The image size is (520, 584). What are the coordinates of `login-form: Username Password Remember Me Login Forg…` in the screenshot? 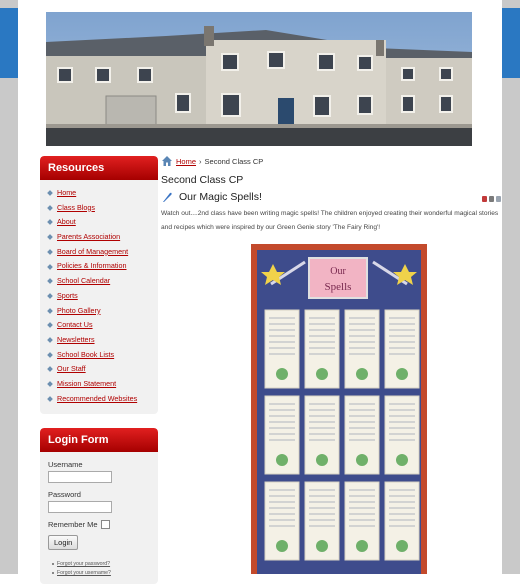 It's located at (99, 518).